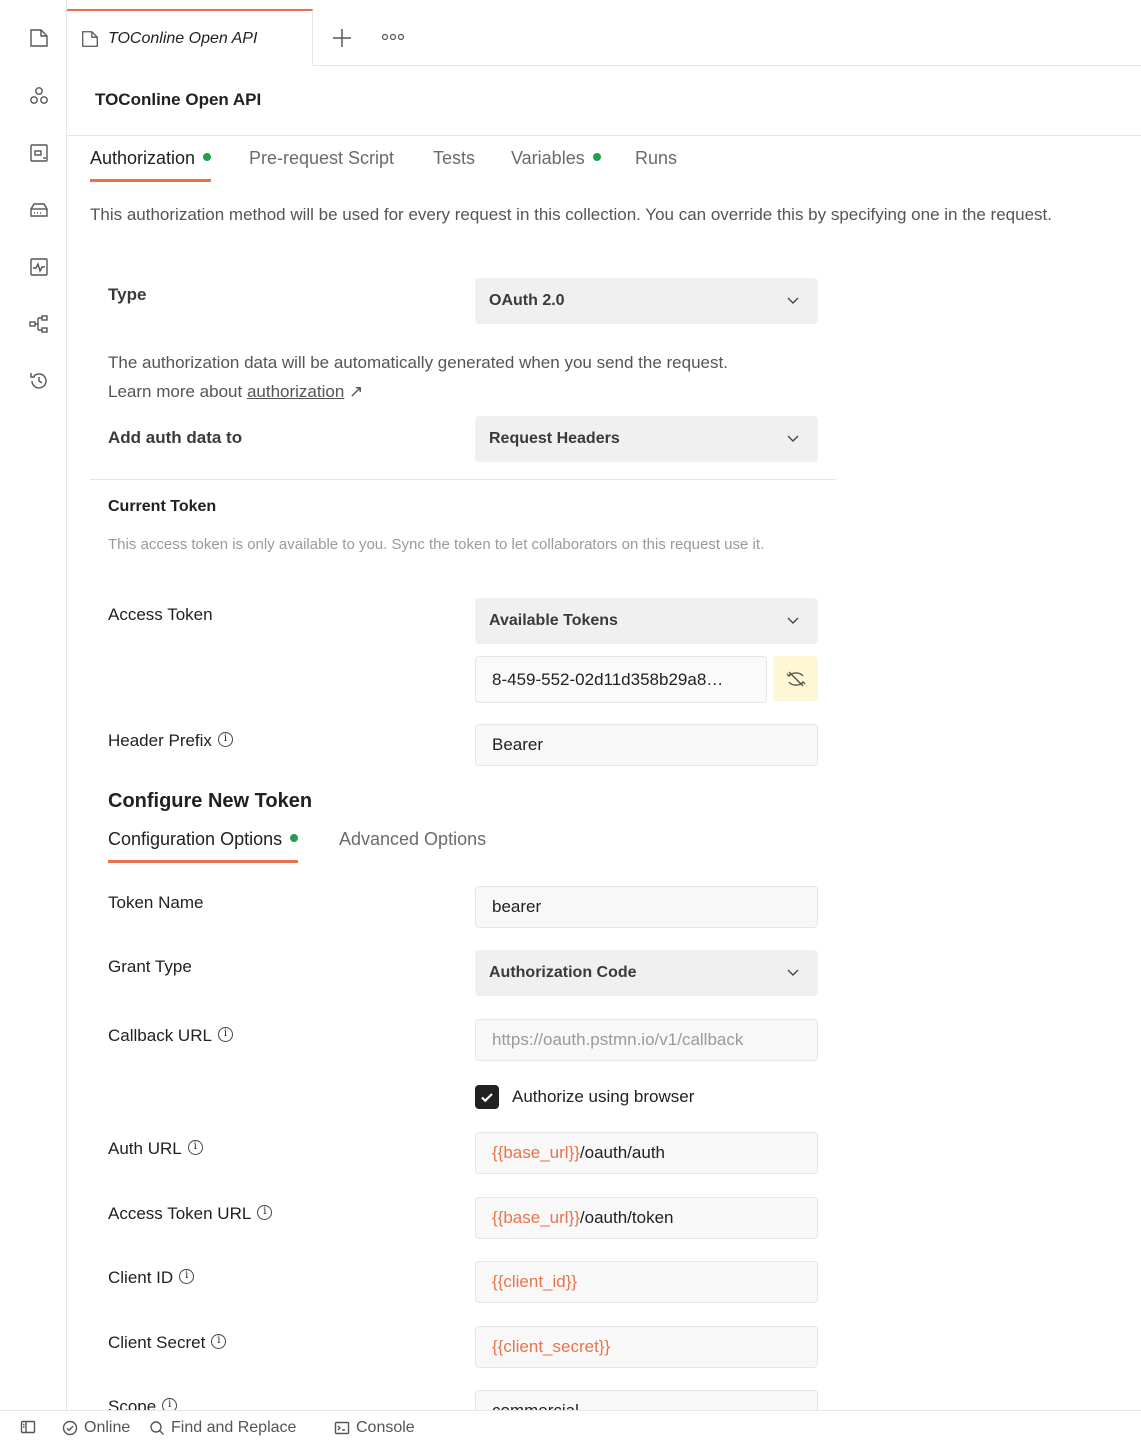 The width and height of the screenshot is (1141, 1441). What do you see at coordinates (39, 381) in the screenshot?
I see `history-icon` at bounding box center [39, 381].